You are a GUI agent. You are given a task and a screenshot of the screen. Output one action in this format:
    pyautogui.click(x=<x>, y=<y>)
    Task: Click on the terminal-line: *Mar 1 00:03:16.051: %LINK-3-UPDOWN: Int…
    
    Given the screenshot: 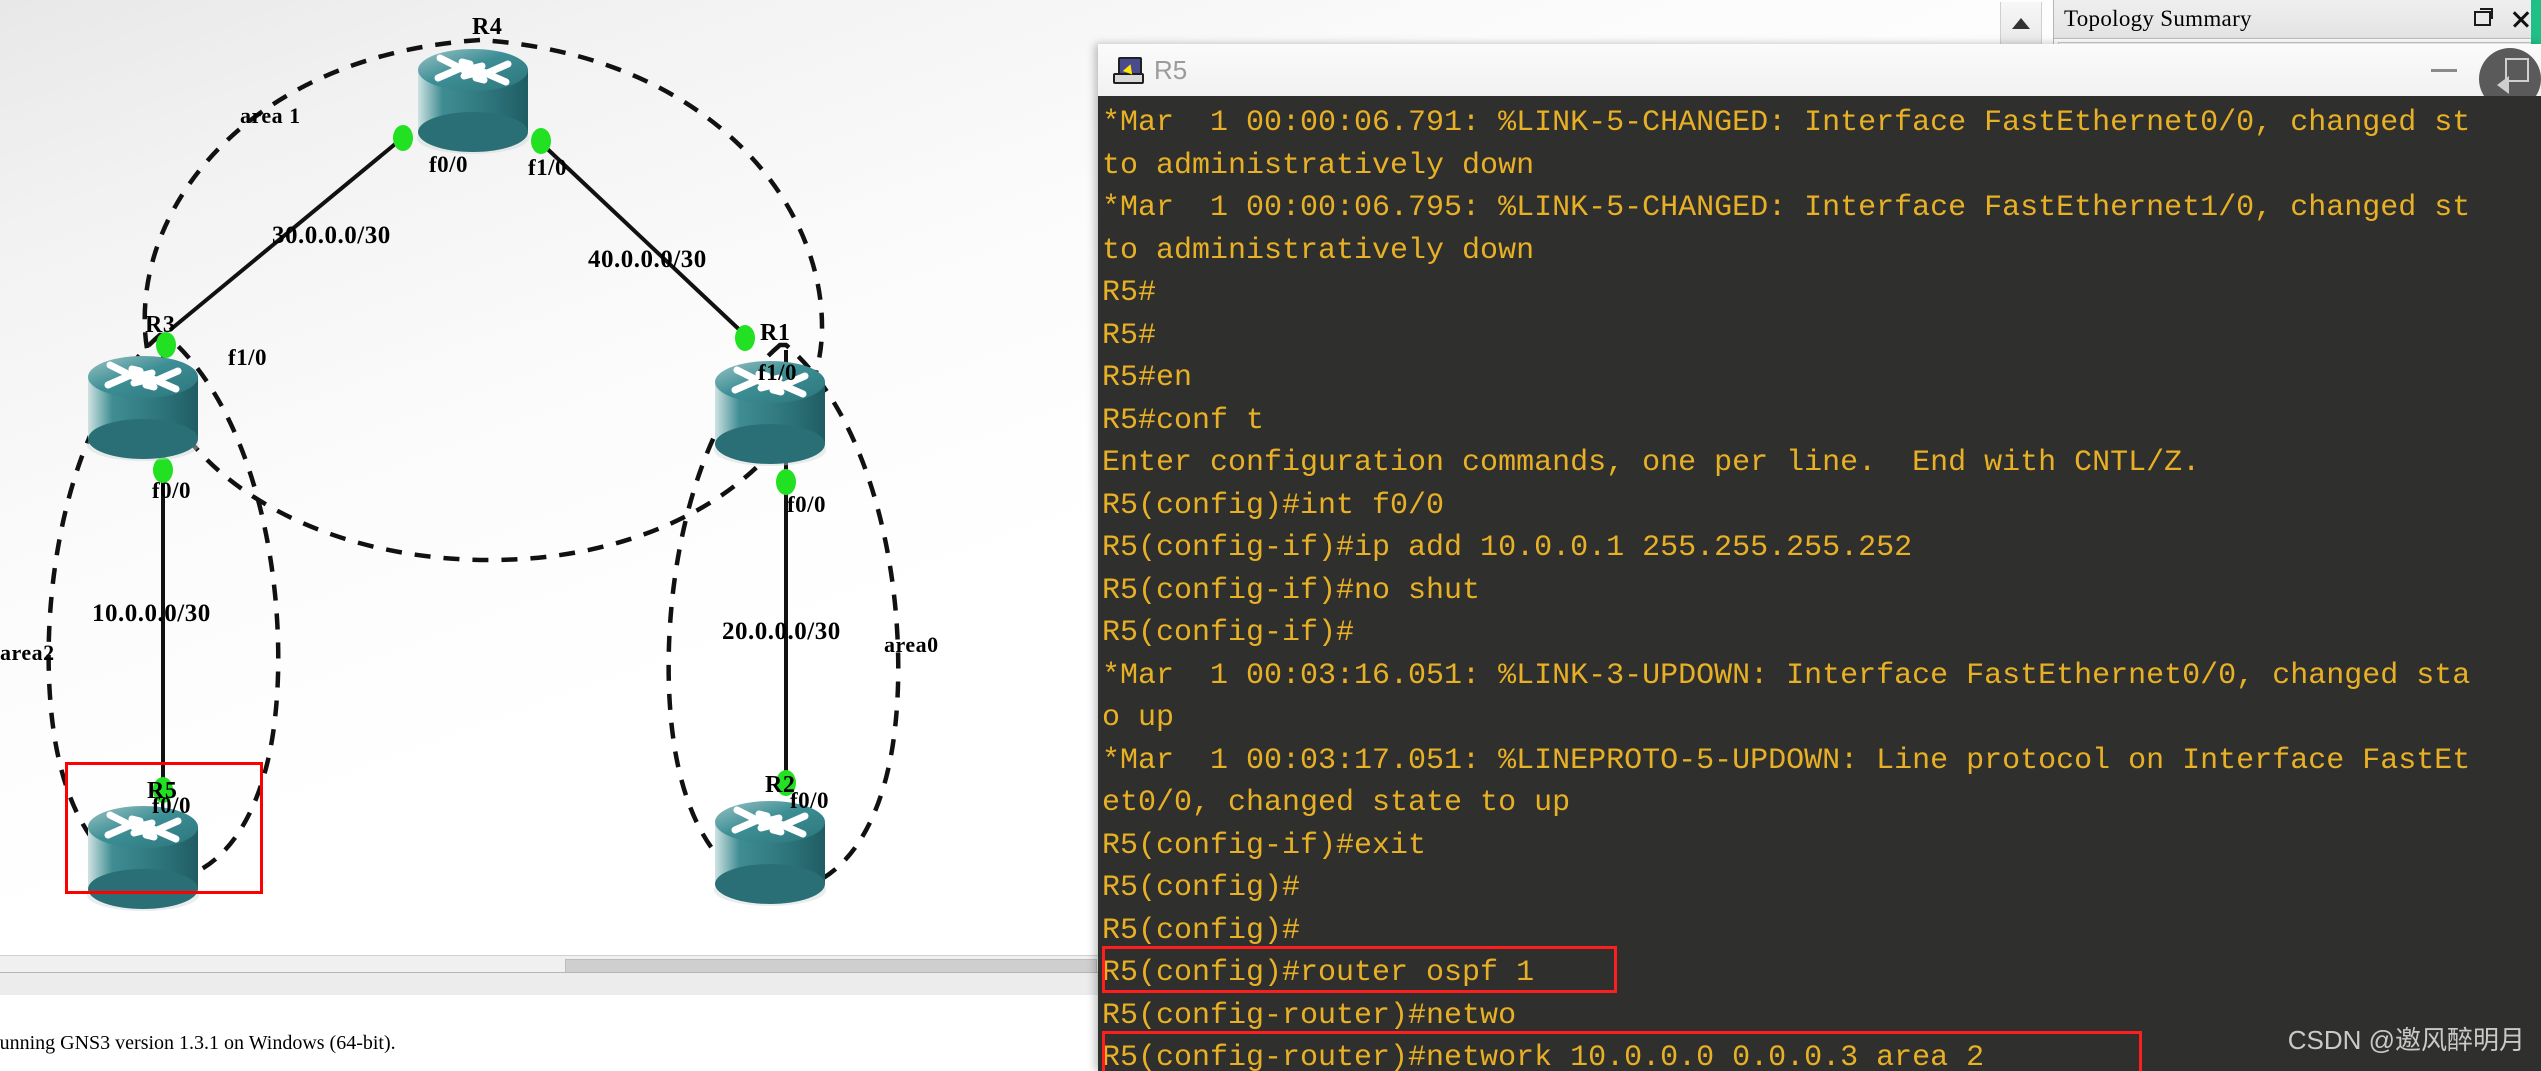 What is the action you would take?
    pyautogui.click(x=1786, y=675)
    